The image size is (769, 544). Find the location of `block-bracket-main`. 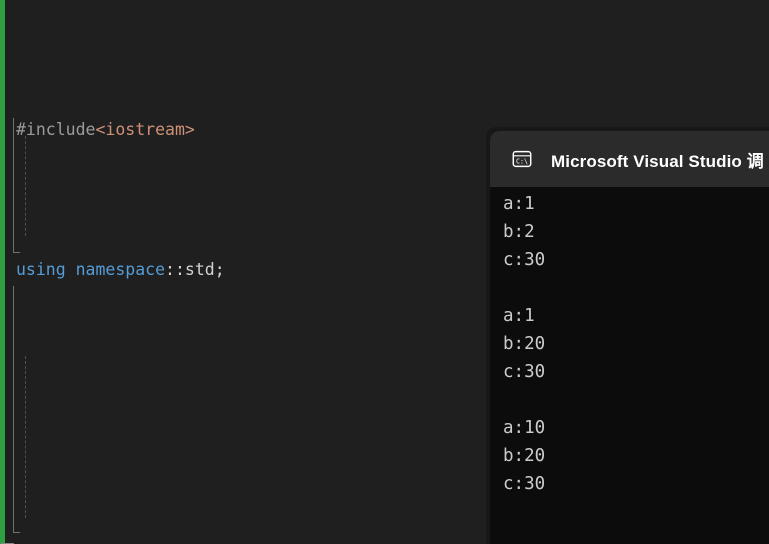

block-bracket-main is located at coordinates (13, 409).